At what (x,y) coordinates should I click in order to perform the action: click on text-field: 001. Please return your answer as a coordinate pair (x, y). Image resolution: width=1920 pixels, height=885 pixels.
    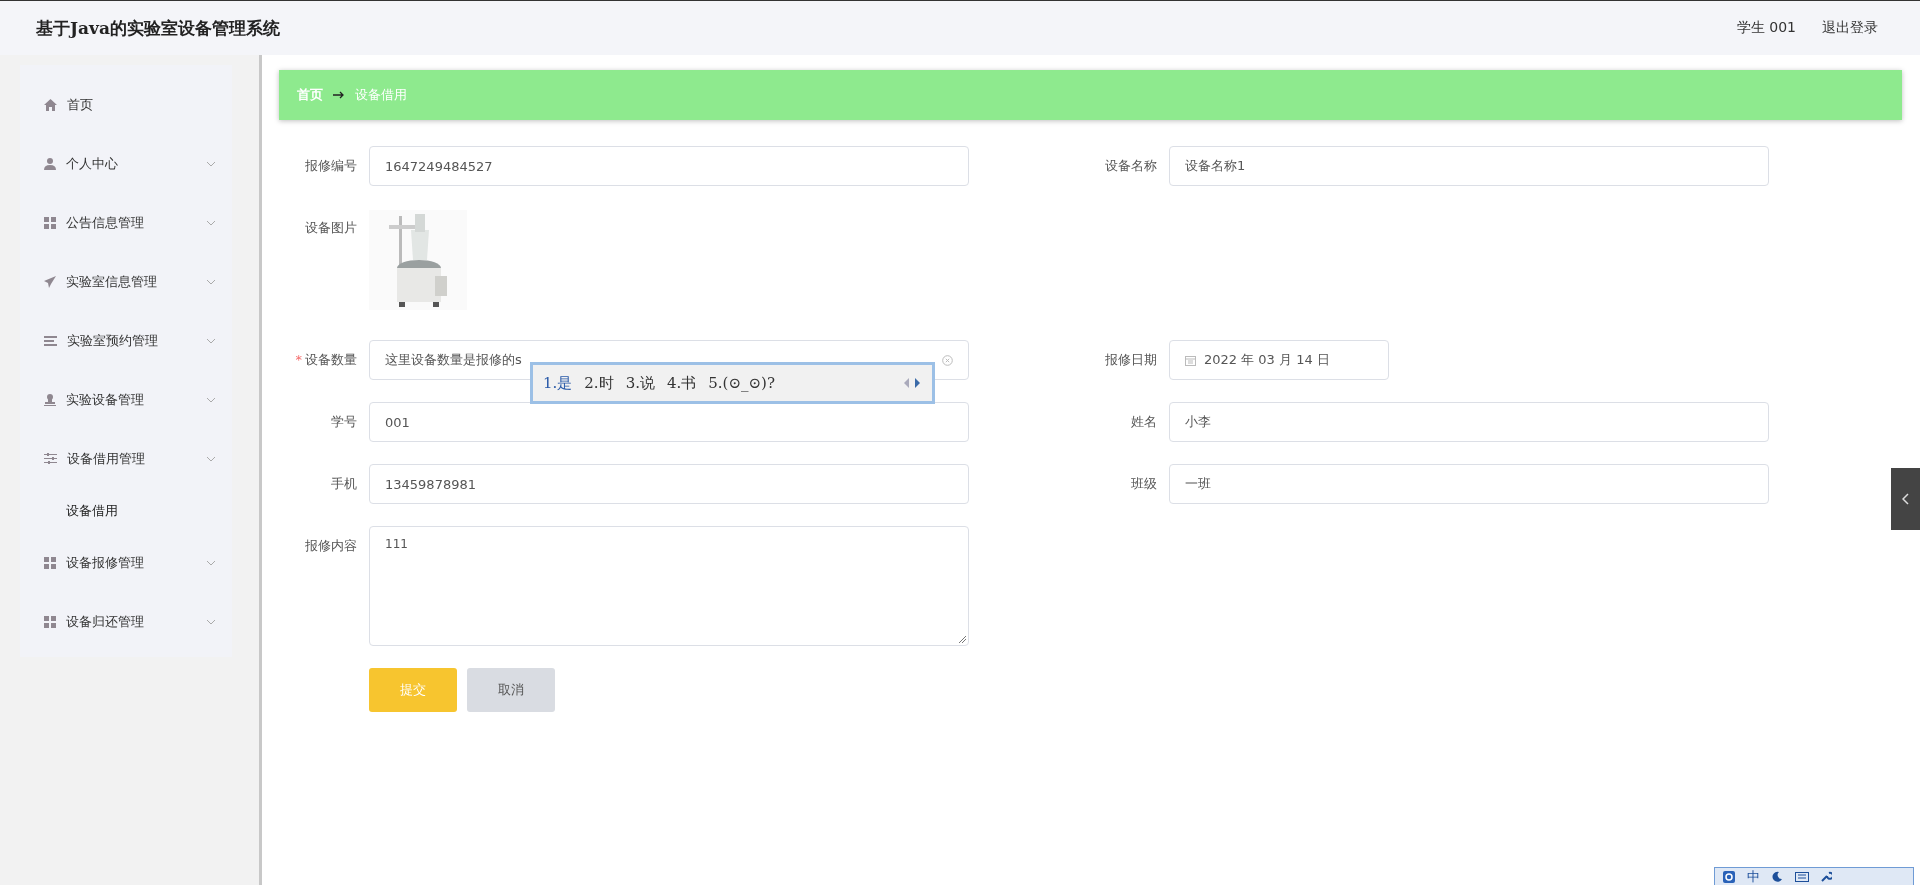
    Looking at the image, I should click on (669, 422).